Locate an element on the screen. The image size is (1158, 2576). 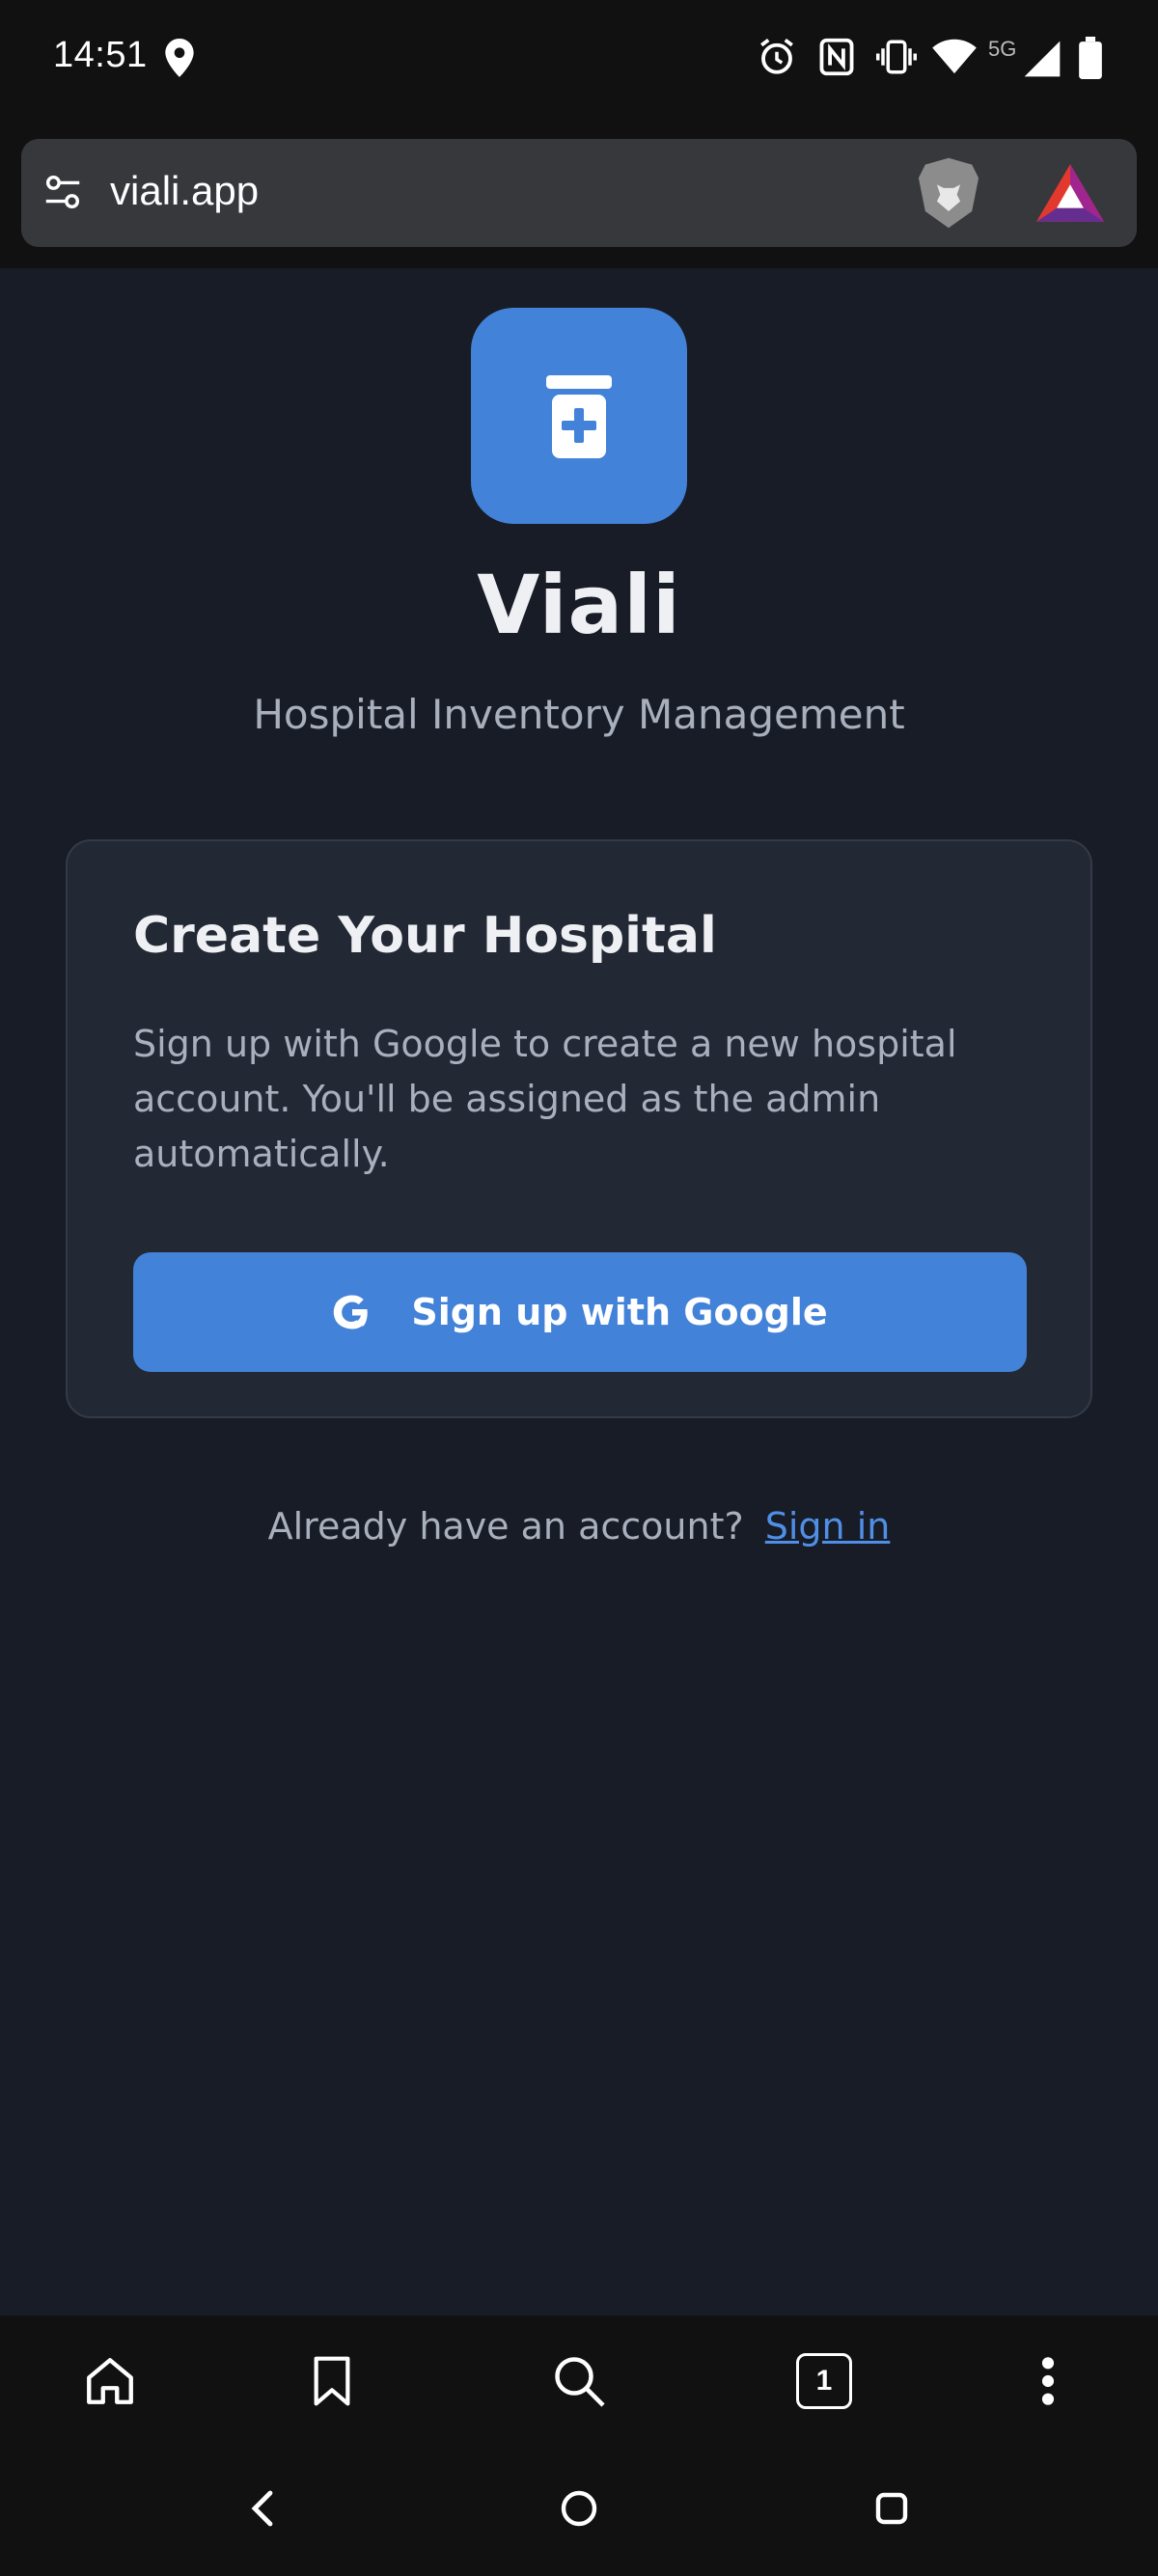
site-settings-icon is located at coordinates (63, 194).